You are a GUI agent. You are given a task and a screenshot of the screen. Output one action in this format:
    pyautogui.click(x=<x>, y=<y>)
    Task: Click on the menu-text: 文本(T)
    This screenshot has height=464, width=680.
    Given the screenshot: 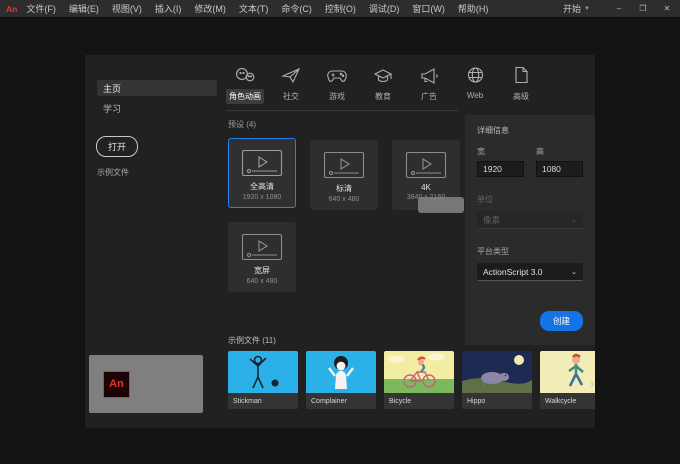 What is the action you would take?
    pyautogui.click(x=254, y=8)
    